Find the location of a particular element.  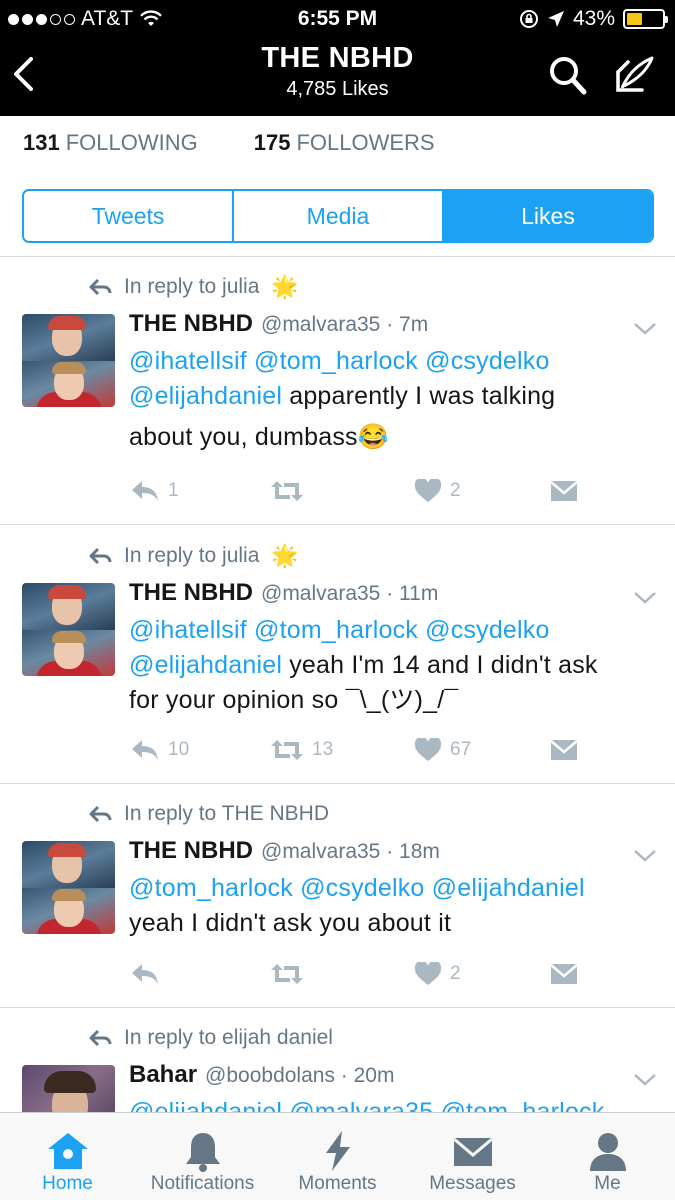

status-bar: AT&T 6:55 PM 43% is located at coordinates (337, 19).